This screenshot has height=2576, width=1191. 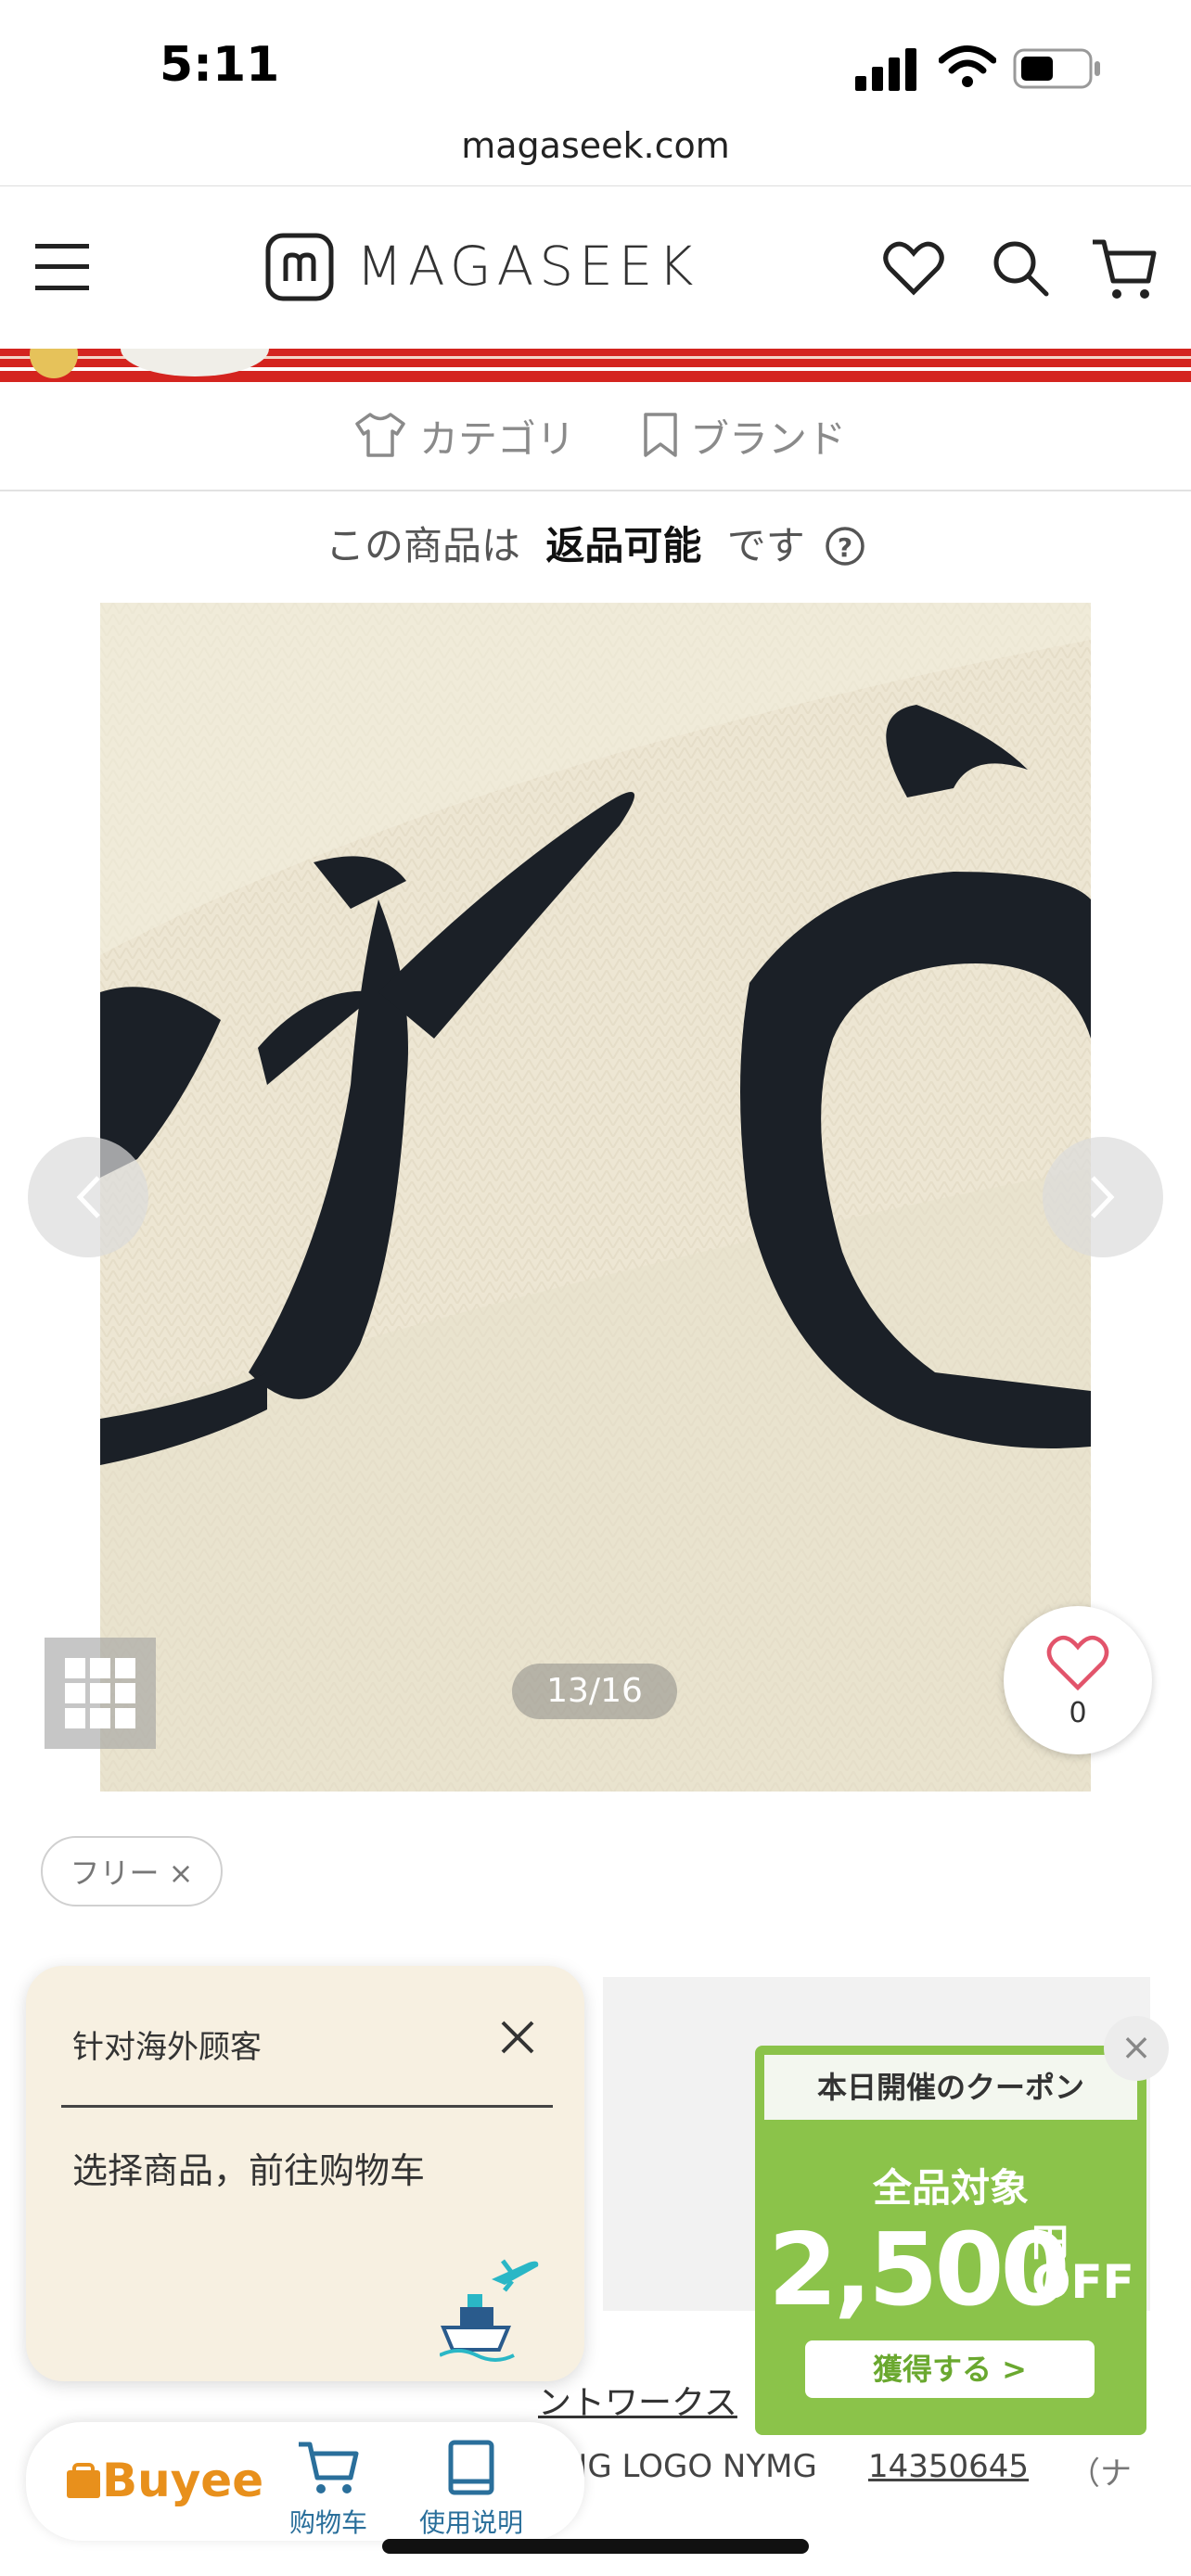 I want to click on favorite-count: 0, so click(x=1078, y=1713).